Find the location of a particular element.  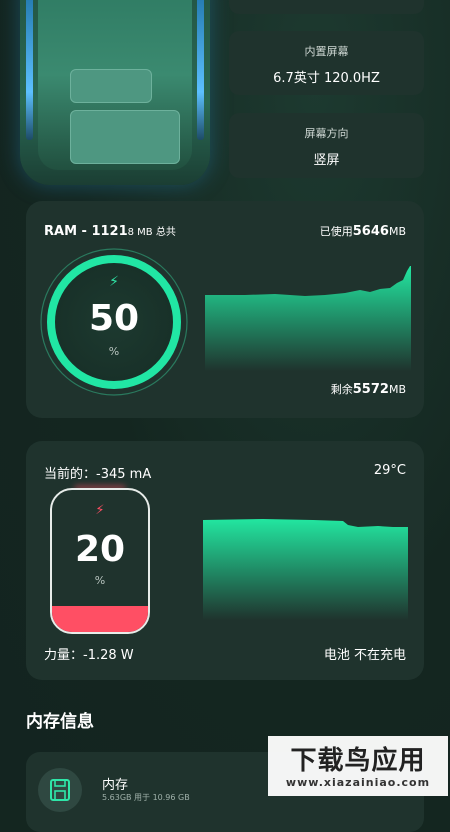

battery-temperature: 29°C is located at coordinates (389, 470).